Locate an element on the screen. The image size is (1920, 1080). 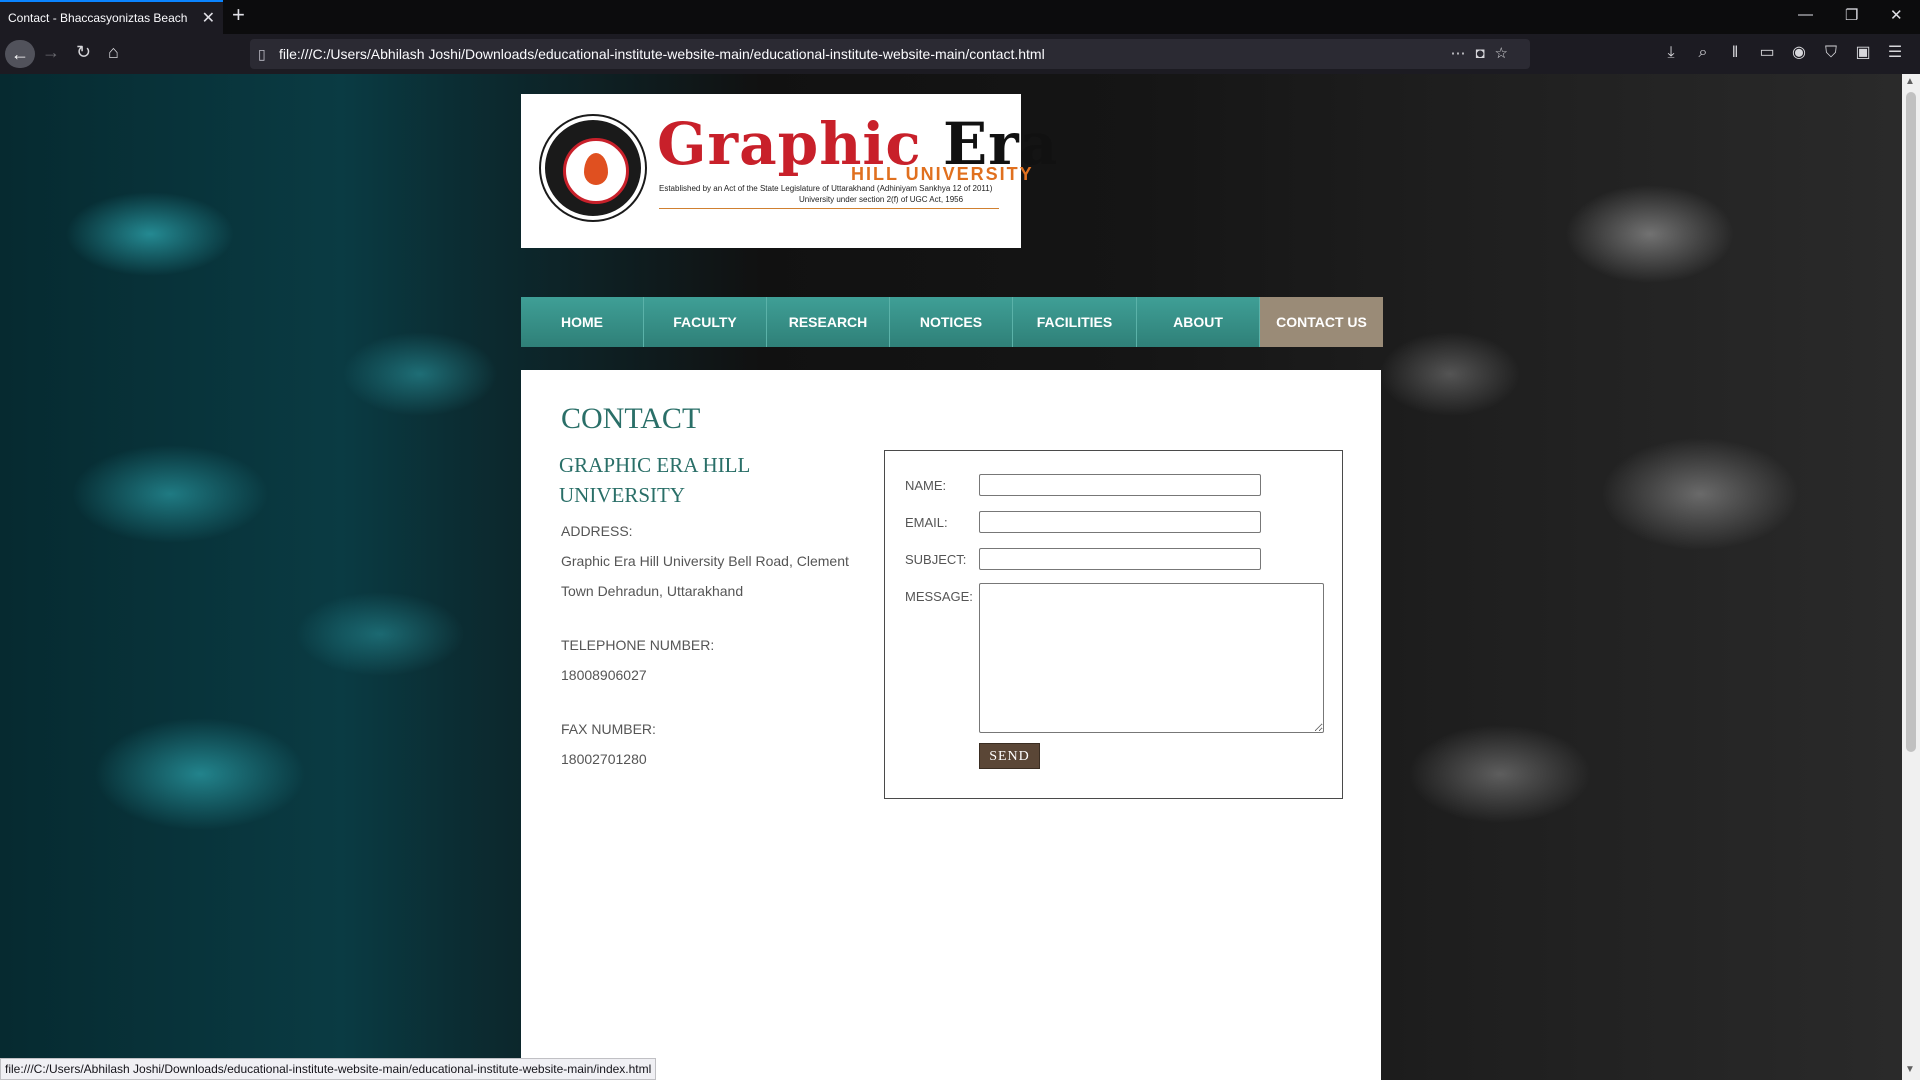
reload-icon: ↻ is located at coordinates (83, 52).